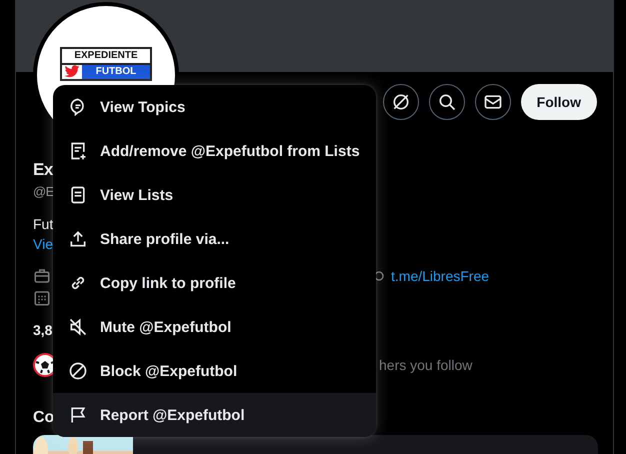 Image resolution: width=626 pixels, height=454 pixels. Describe the element at coordinates (43, 192) in the screenshot. I see `profile-handle: @E` at that location.